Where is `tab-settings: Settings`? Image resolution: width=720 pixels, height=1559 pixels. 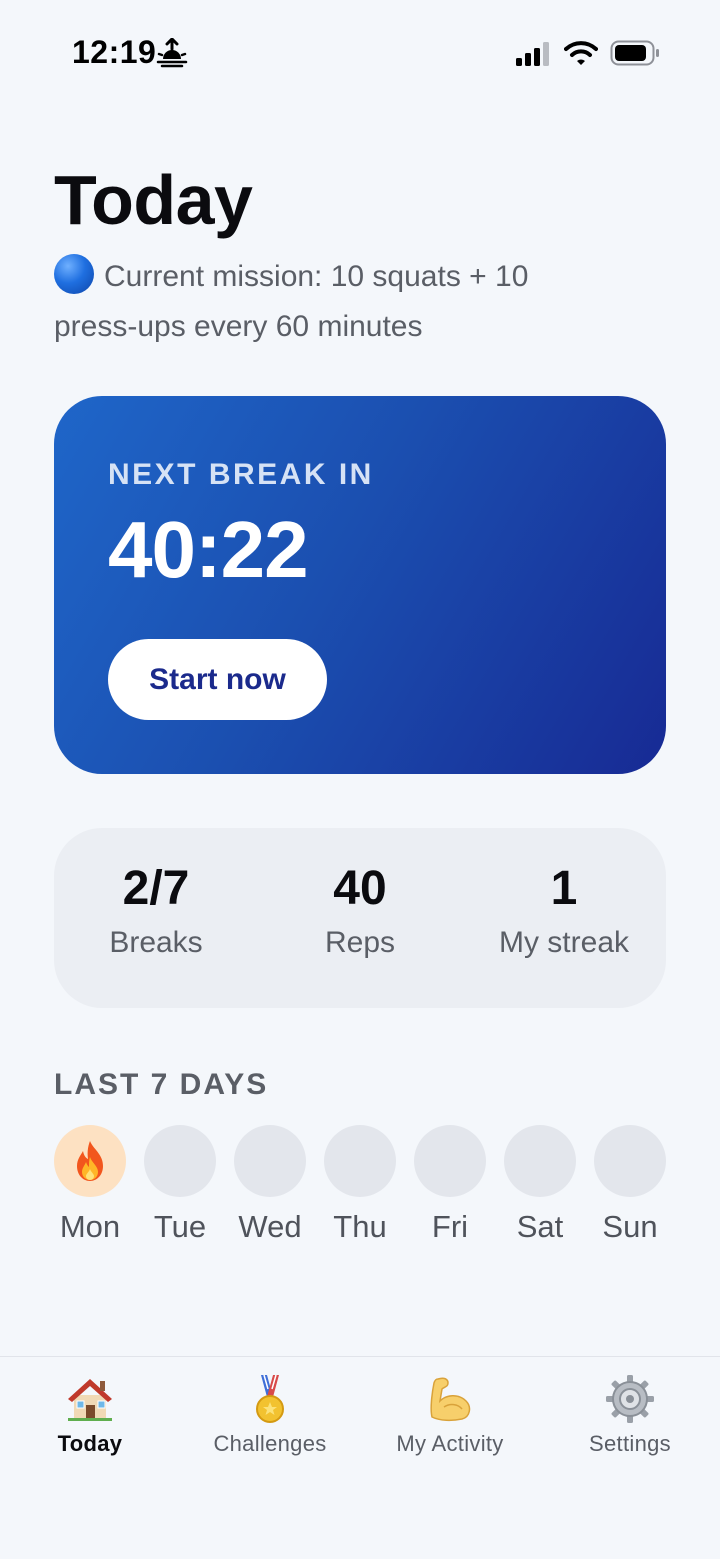 tab-settings: Settings is located at coordinates (630, 1415).